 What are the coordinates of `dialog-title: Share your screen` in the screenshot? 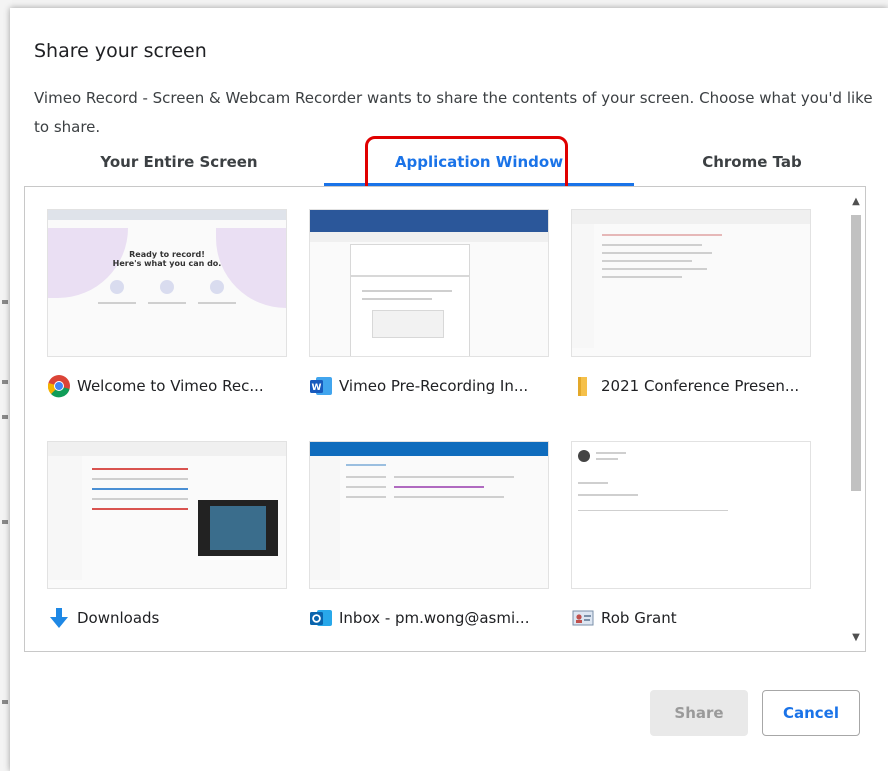 It's located at (120, 51).